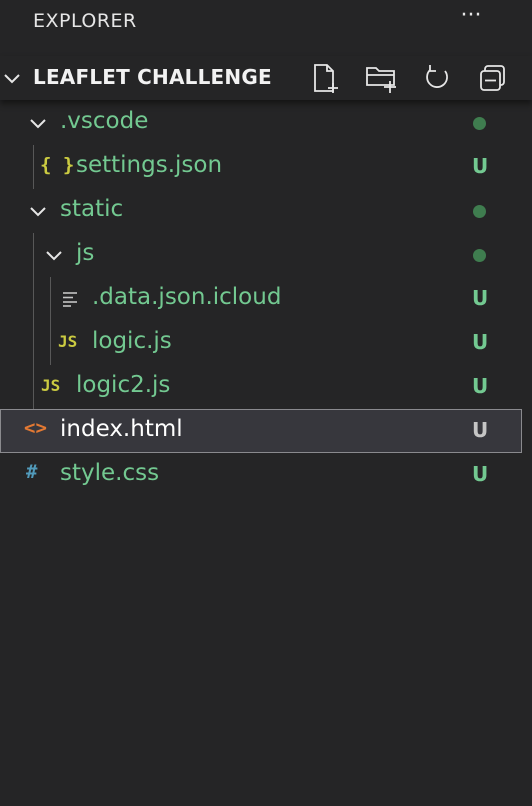 Image resolution: width=532 pixels, height=806 pixels. I want to click on folder-section-header: LEAFLET CHALLENGE, so click(266, 78).